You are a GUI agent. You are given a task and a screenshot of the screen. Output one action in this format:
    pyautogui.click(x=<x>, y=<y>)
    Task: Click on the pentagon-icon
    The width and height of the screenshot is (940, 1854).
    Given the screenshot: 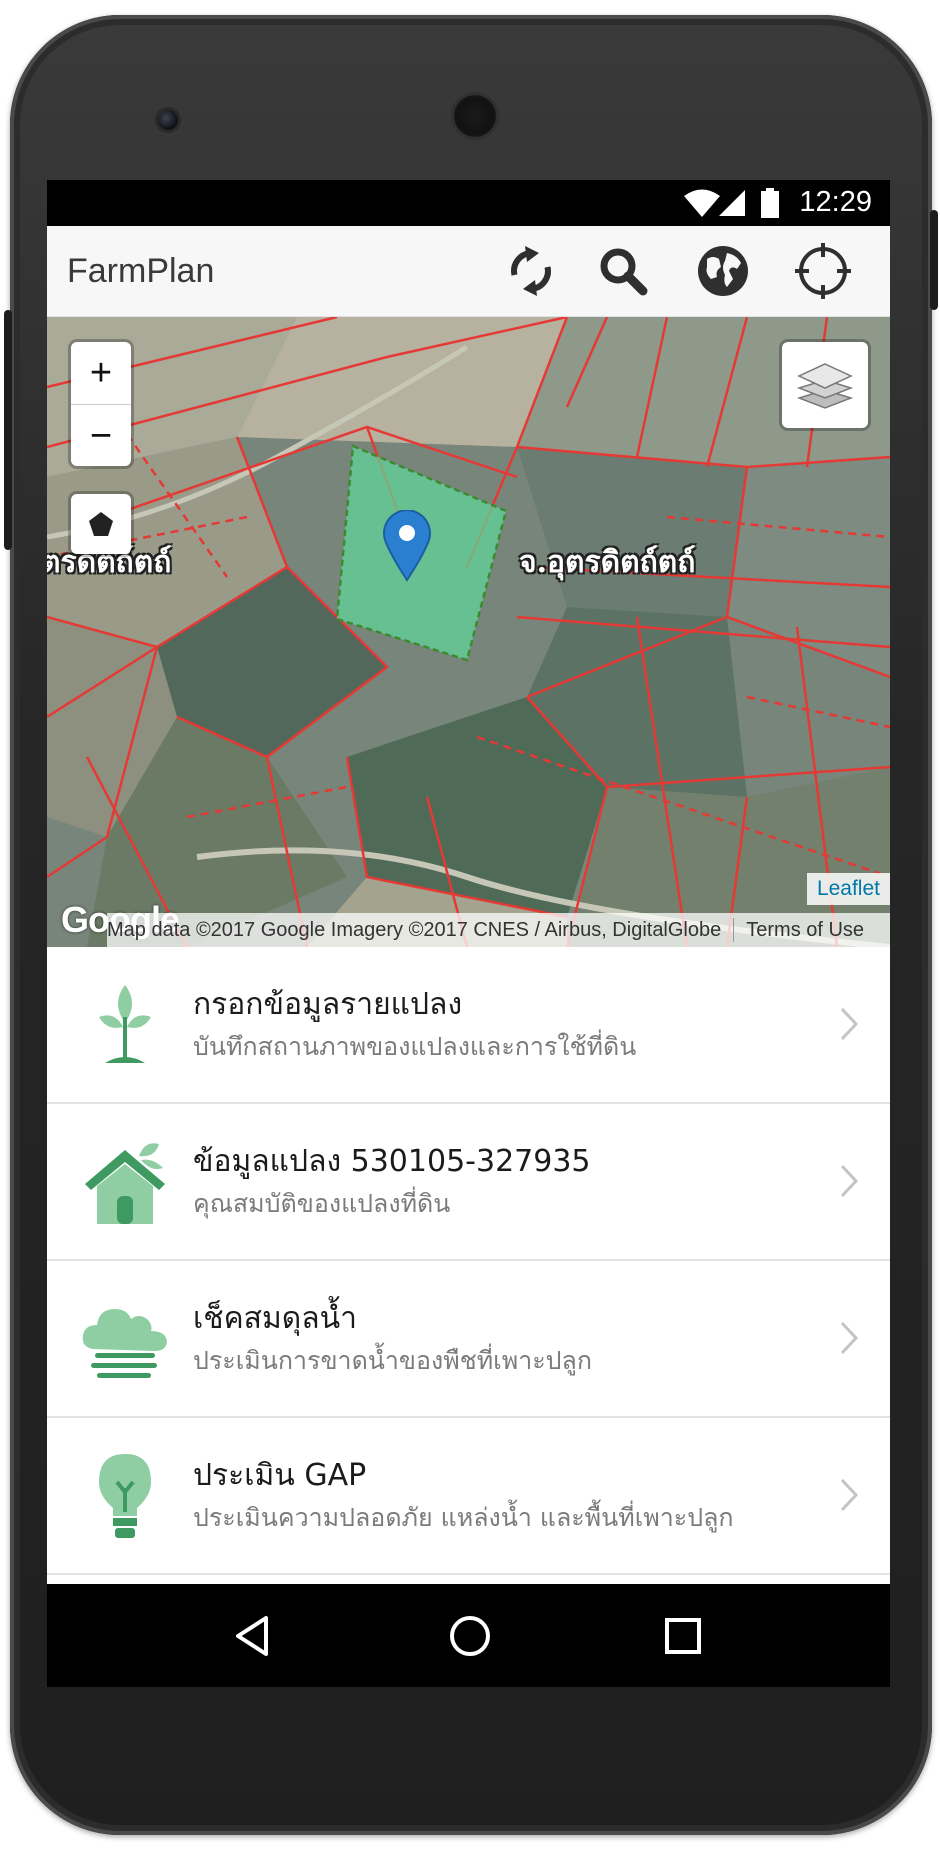 What is the action you would take?
    pyautogui.click(x=101, y=524)
    